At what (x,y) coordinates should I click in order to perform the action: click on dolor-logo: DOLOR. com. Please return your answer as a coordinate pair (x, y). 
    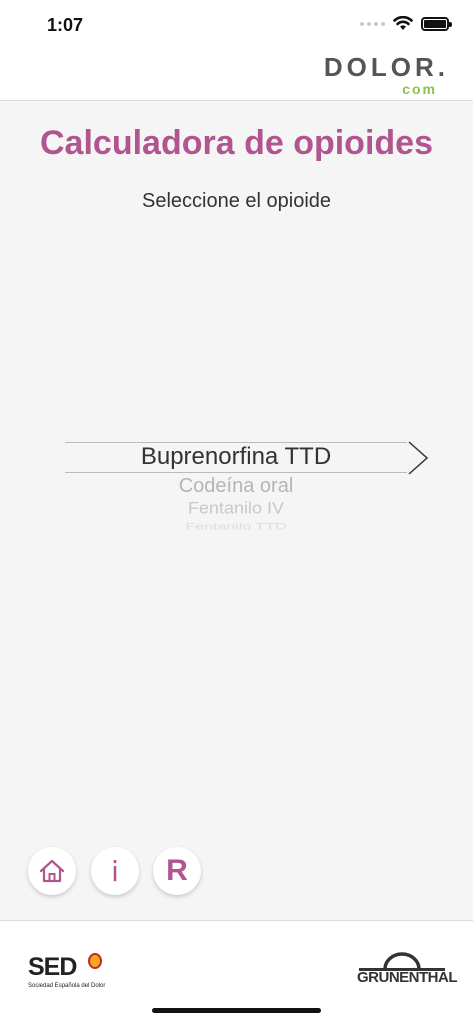
    Looking at the image, I should click on (386, 74).